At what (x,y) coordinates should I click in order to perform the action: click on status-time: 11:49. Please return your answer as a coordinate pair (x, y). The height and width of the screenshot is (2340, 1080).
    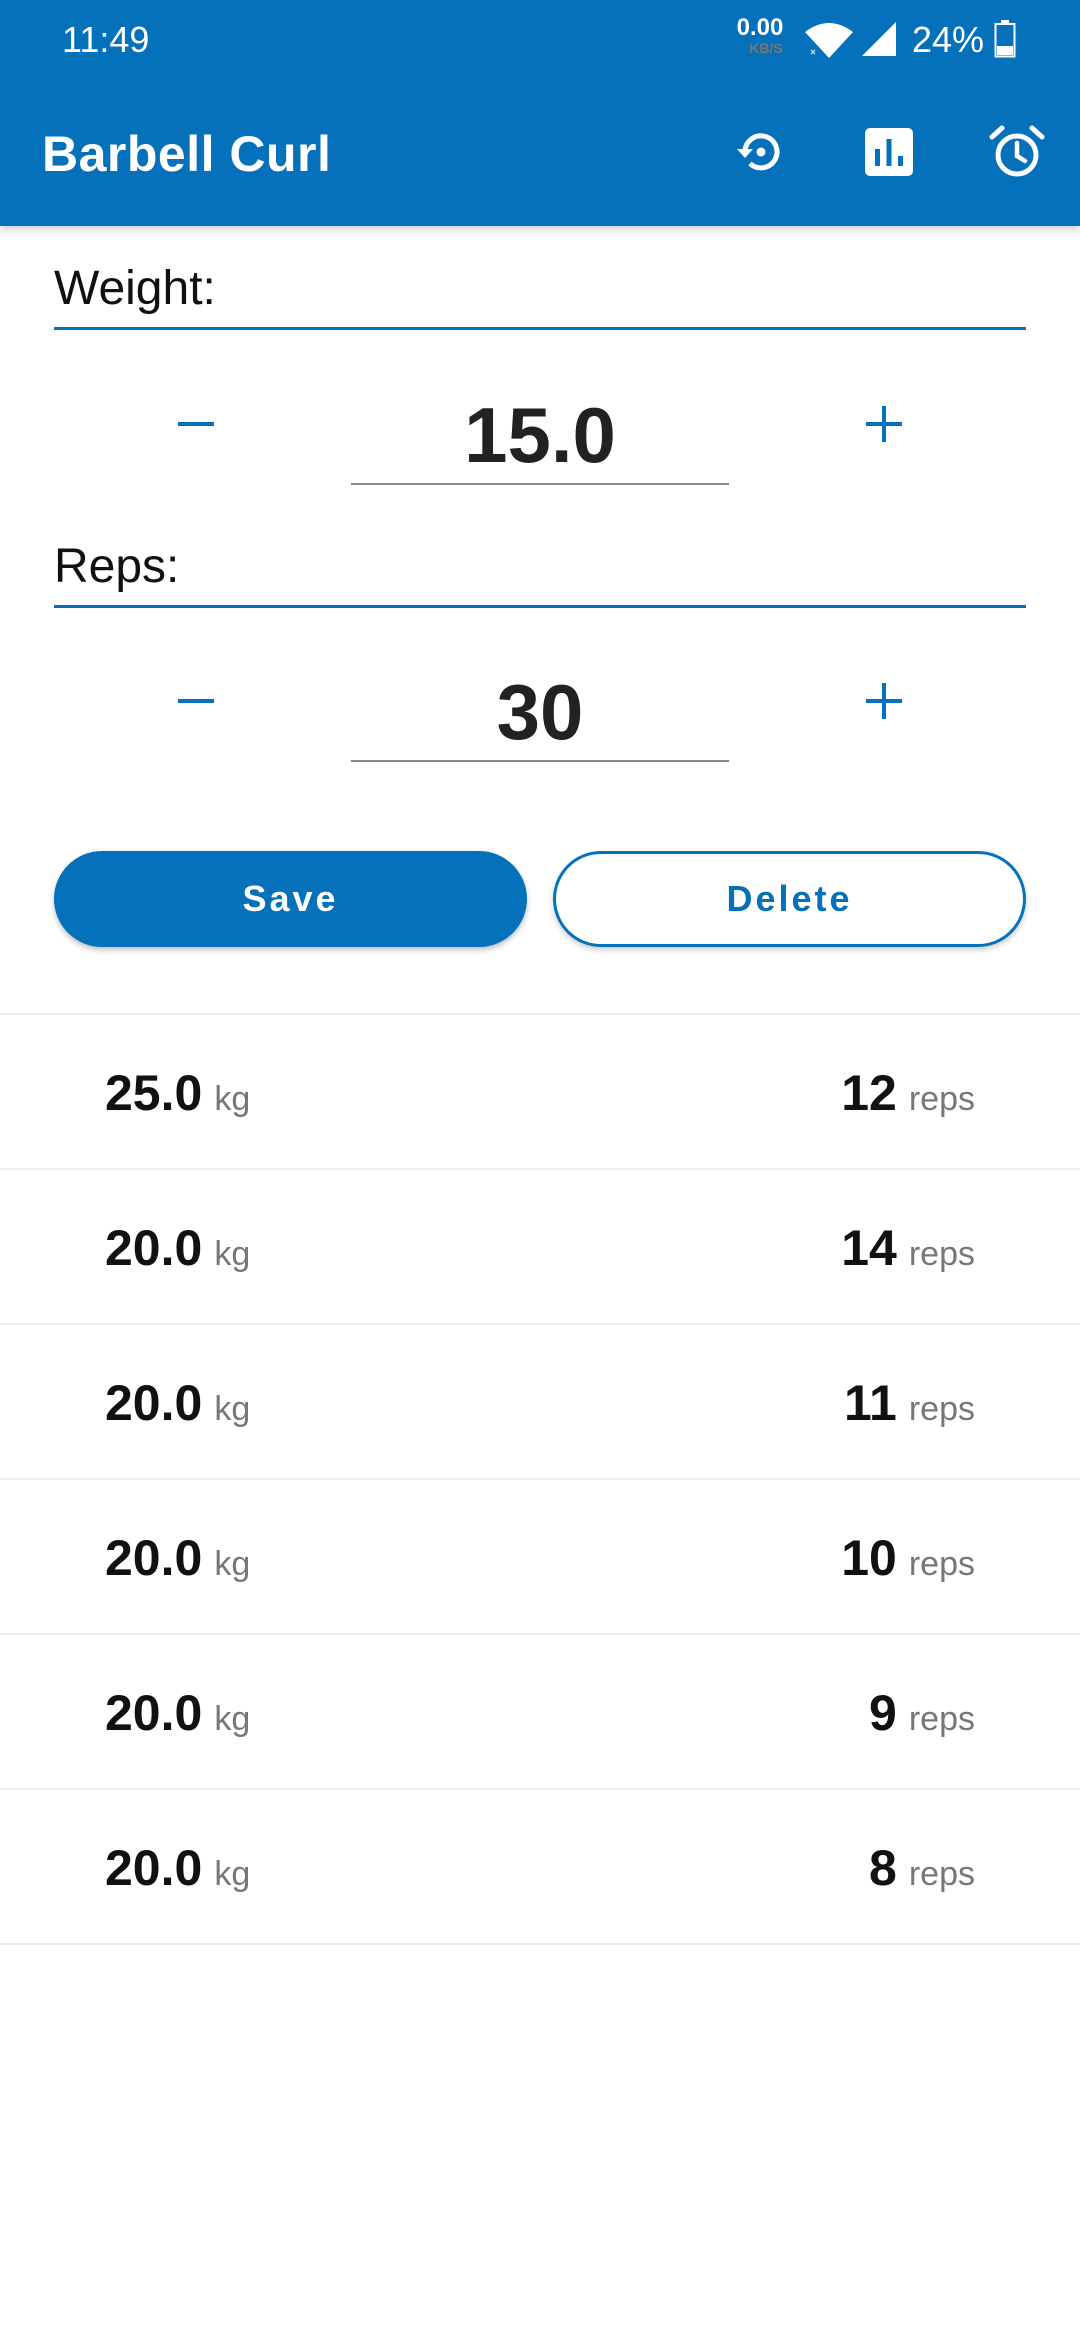
    Looking at the image, I should click on (106, 39).